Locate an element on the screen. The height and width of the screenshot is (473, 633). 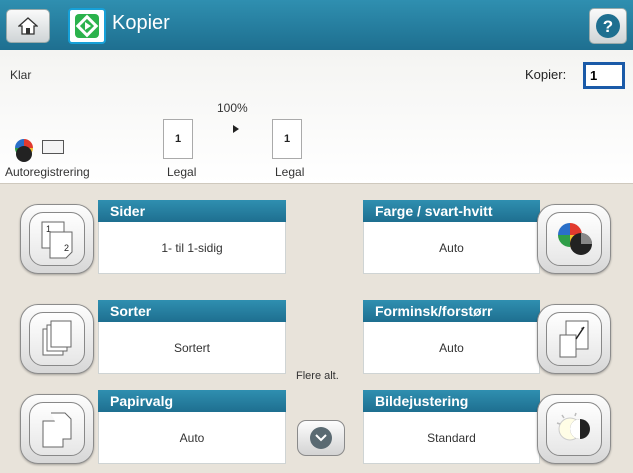
help-icon: ? is located at coordinates (608, 26).